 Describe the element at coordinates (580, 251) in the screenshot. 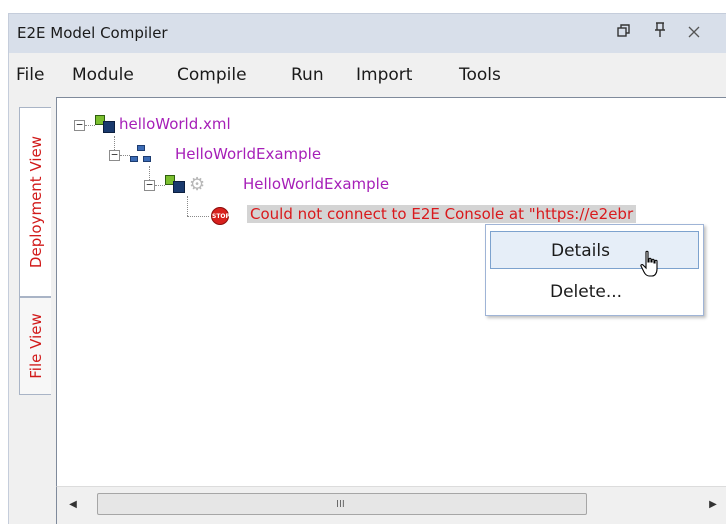

I see `details-label: Details` at that location.